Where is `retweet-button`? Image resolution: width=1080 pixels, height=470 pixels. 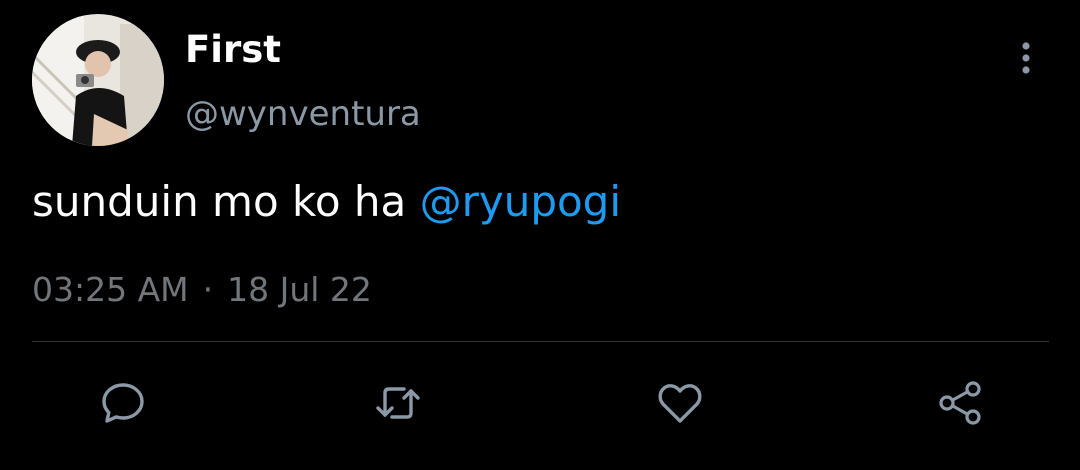 retweet-button is located at coordinates (398, 403).